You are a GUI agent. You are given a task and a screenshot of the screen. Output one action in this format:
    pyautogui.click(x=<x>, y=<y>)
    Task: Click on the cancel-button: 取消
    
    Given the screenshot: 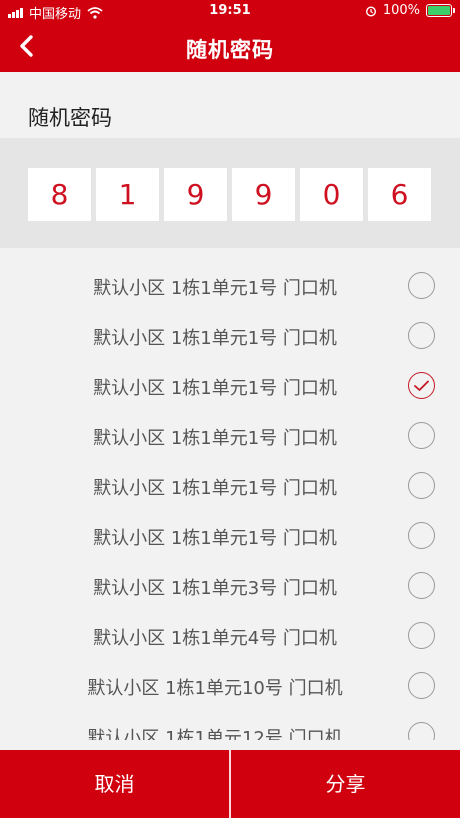 What is the action you would take?
    pyautogui.click(x=114, y=784)
    